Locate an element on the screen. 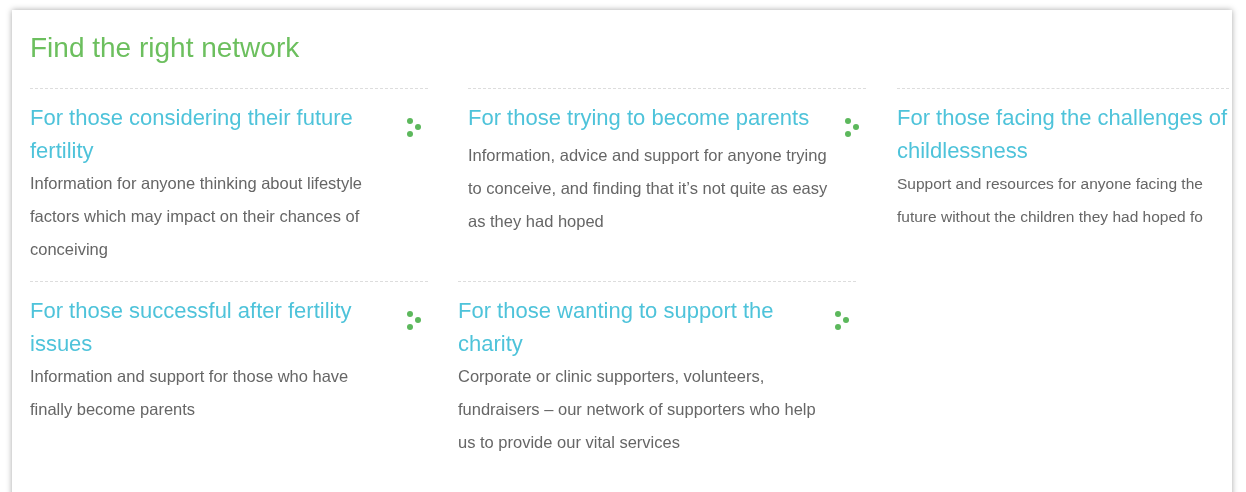  network-description: Information for anyone thinking about lifestyle factors which may impact on their chances of conceiving is located at coordinates (197, 216).